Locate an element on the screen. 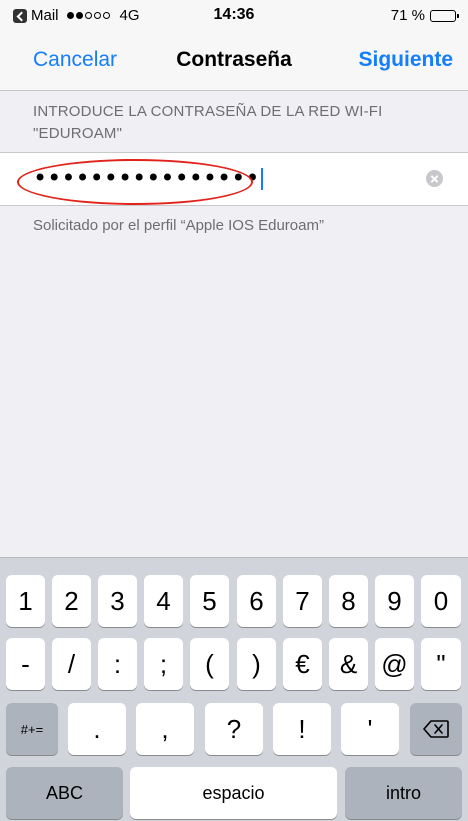 The image size is (468, 821). password-field: •••••••••••••••• is located at coordinates (148, 178).